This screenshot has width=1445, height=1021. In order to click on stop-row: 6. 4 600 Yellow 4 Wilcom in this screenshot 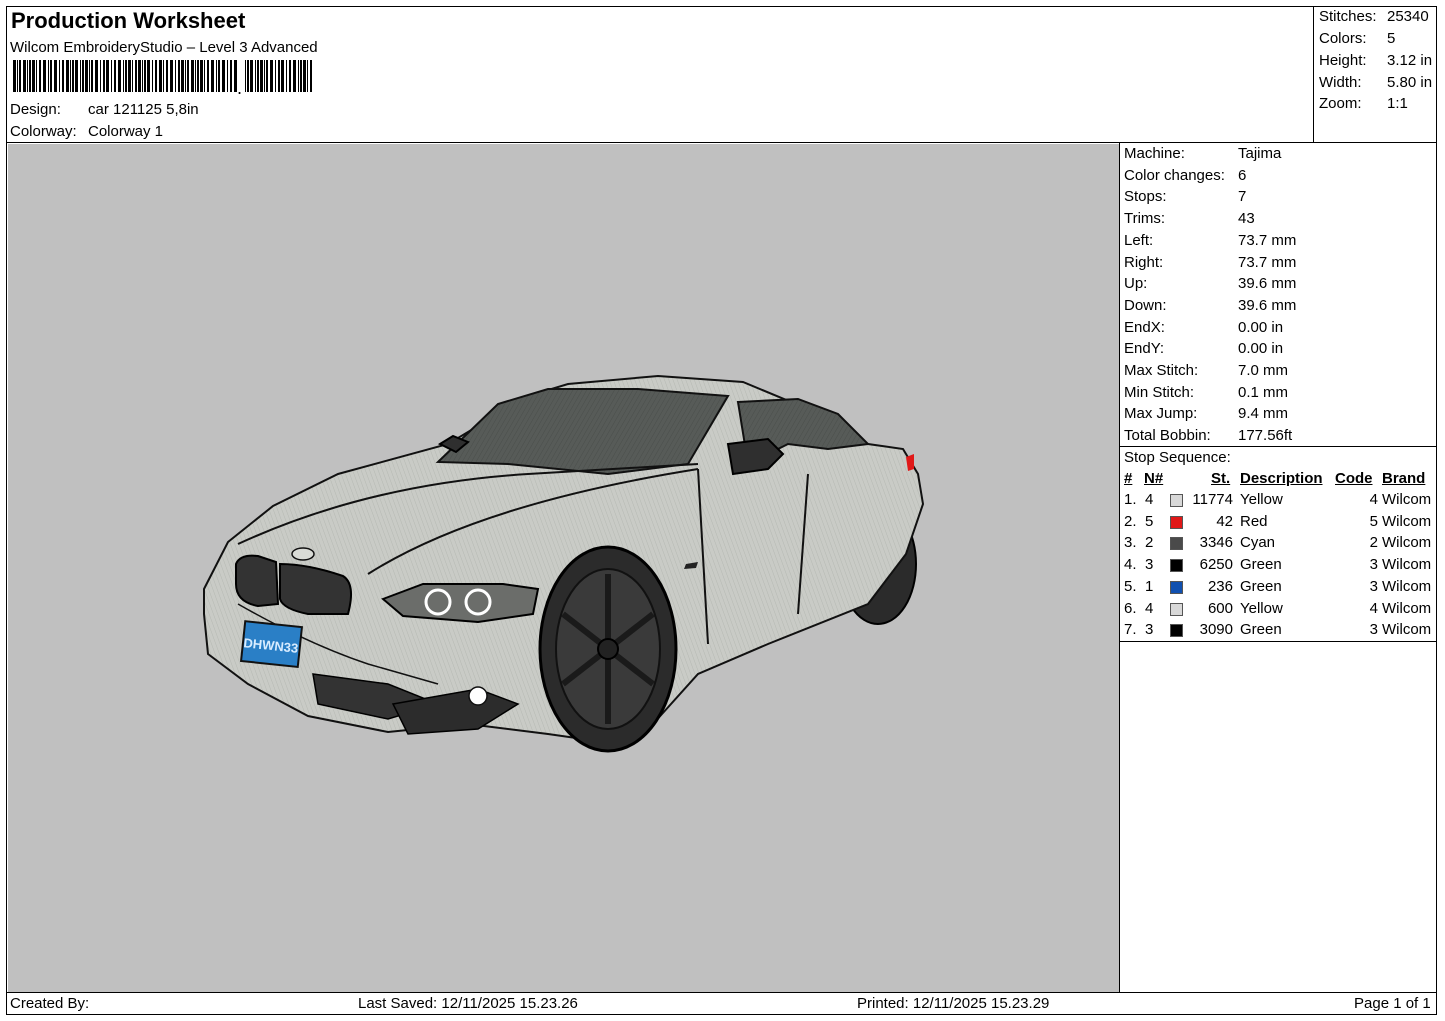, I will do `click(1280, 610)`.